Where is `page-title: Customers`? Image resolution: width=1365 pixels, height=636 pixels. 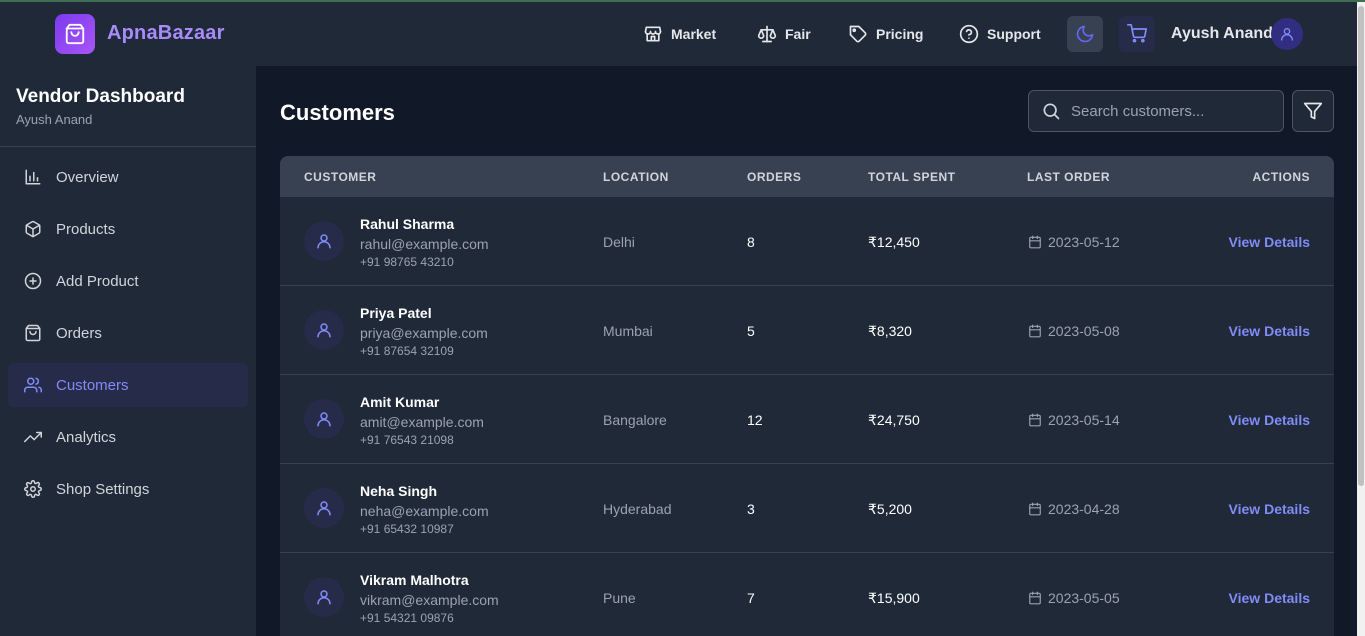
page-title: Customers is located at coordinates (337, 112).